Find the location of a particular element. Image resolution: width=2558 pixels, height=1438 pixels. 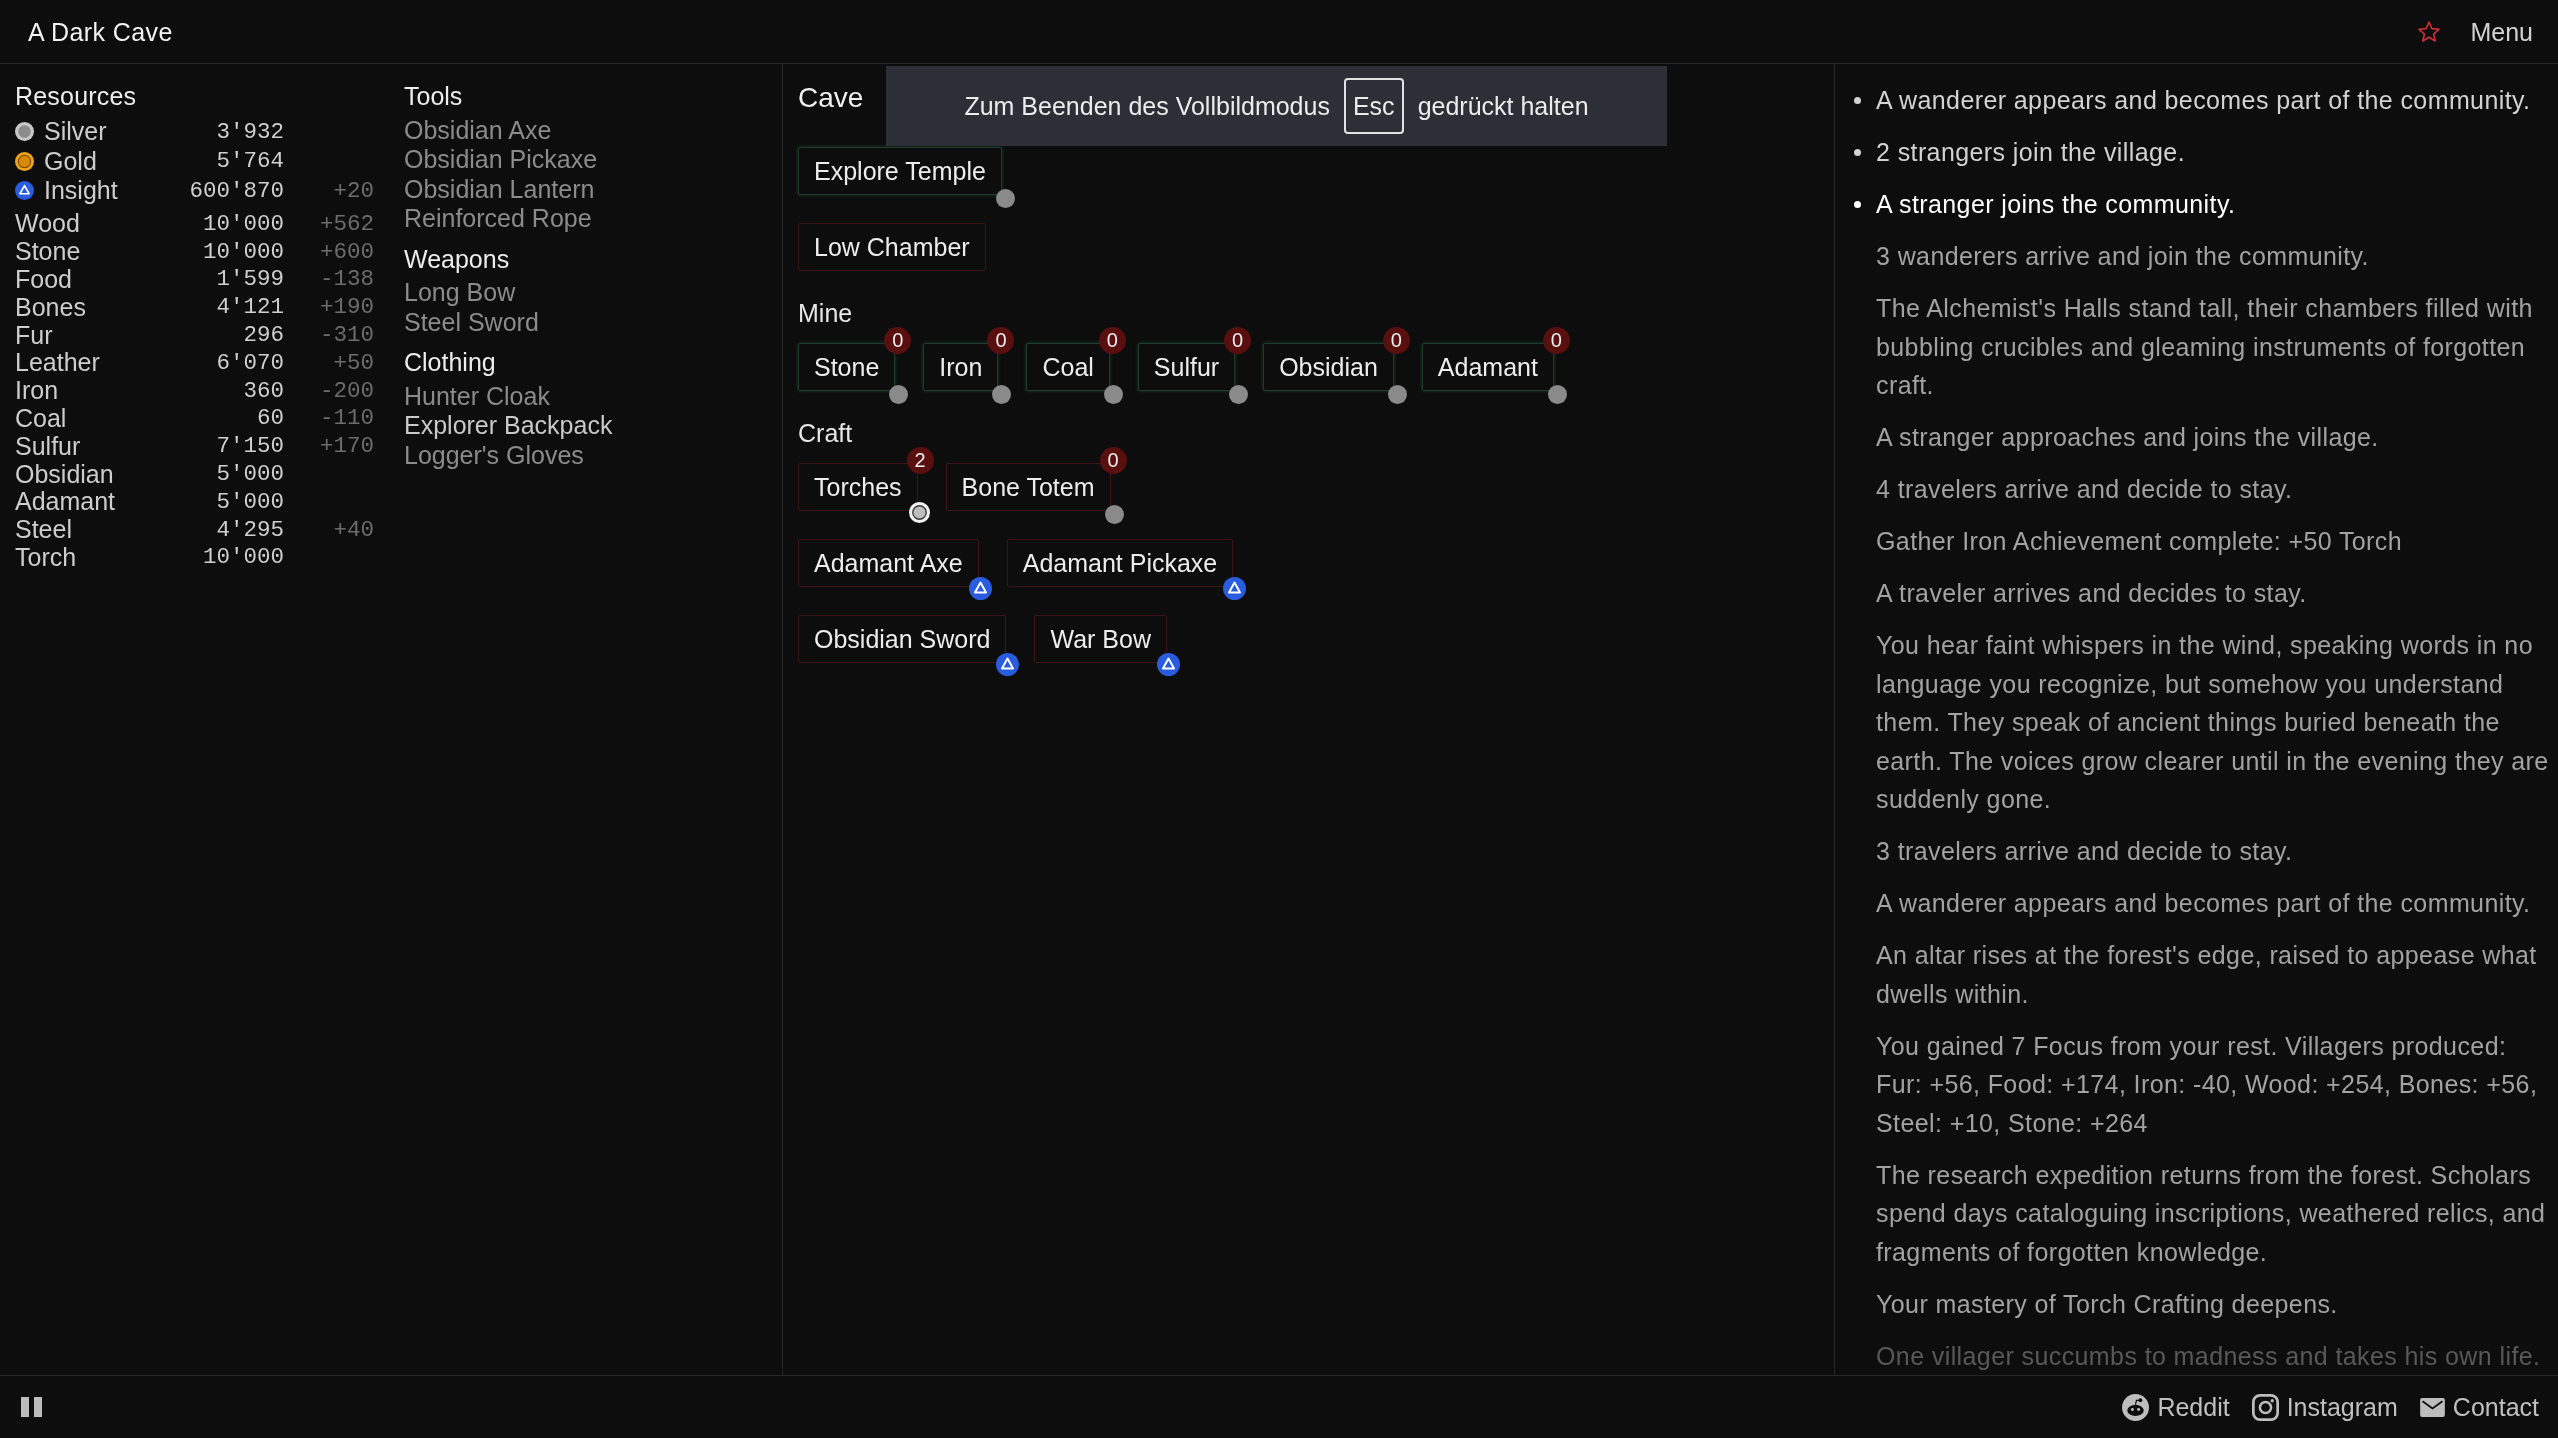

notice-text: gedrückt halten is located at coordinates (1503, 106).